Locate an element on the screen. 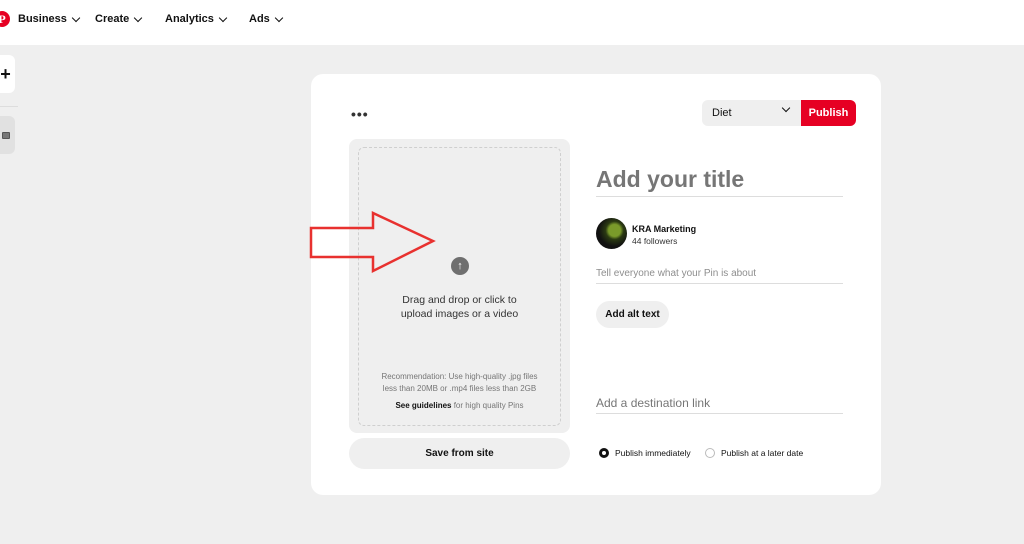 The width and height of the screenshot is (1024, 544). account-name: KRA Marketing is located at coordinates (664, 229).